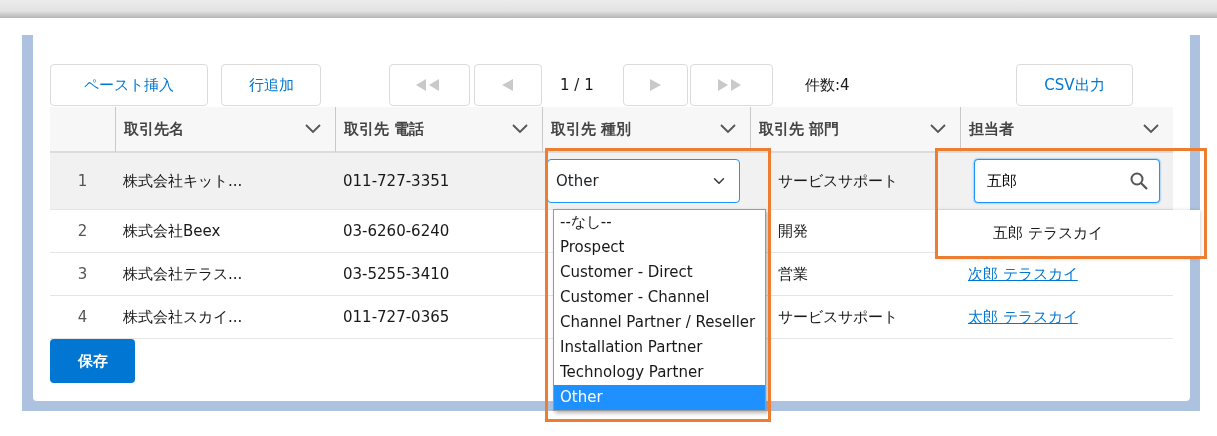 The image size is (1217, 436). Describe the element at coordinates (577, 85) in the screenshot. I see `page-label: 1 / 1` at that location.